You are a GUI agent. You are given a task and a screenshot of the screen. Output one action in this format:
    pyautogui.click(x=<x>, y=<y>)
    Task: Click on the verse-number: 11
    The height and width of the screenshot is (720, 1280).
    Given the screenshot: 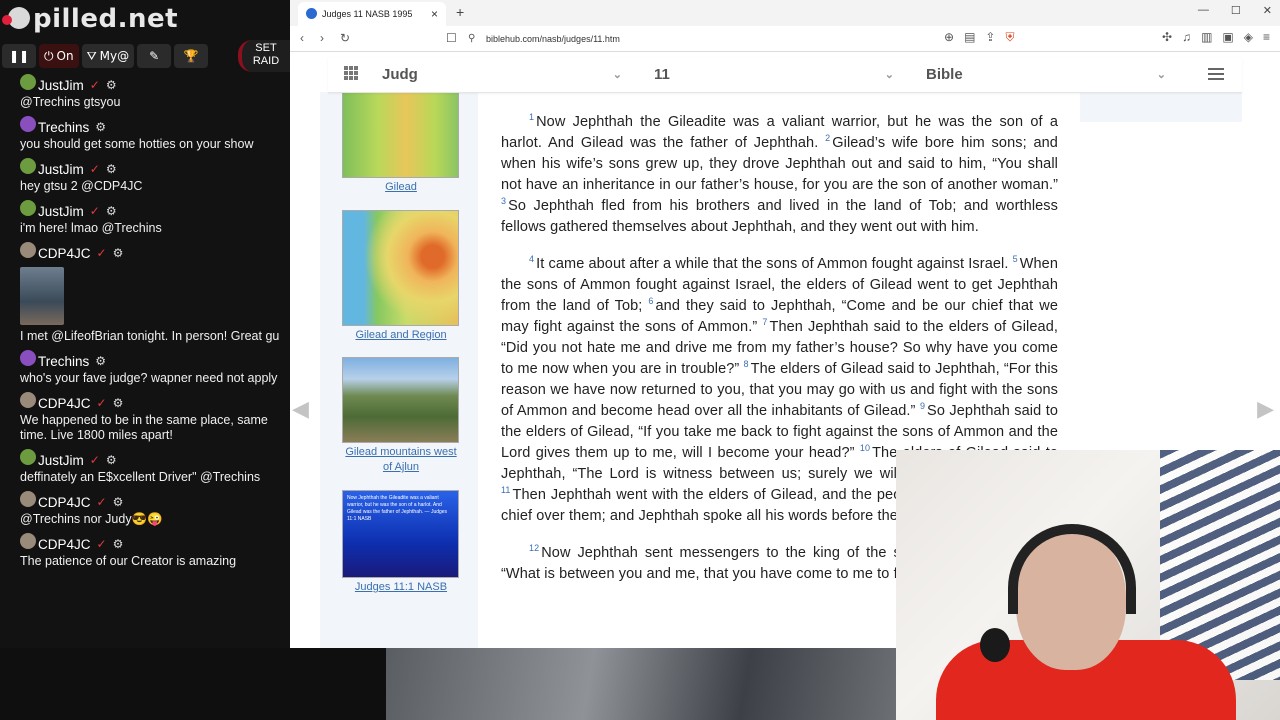 What is the action you would take?
    pyautogui.click(x=506, y=490)
    